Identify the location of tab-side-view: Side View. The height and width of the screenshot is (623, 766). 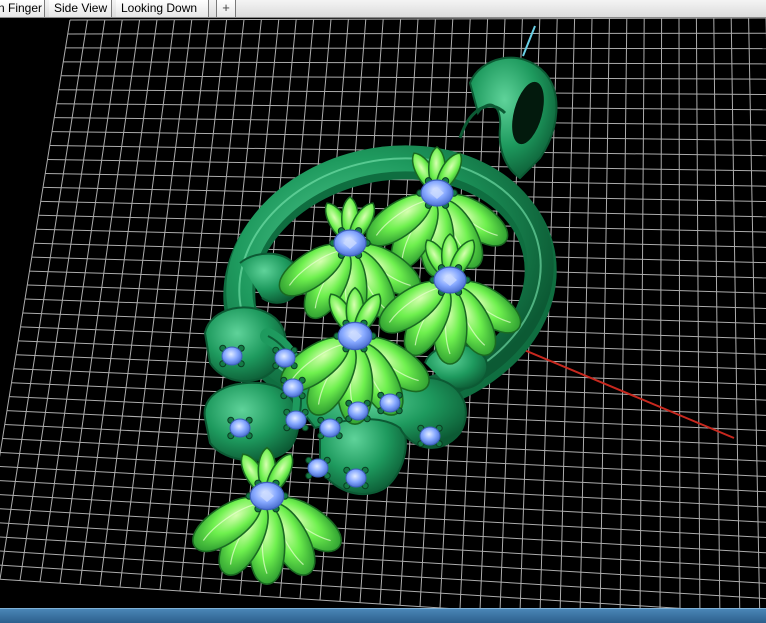
(80, 8).